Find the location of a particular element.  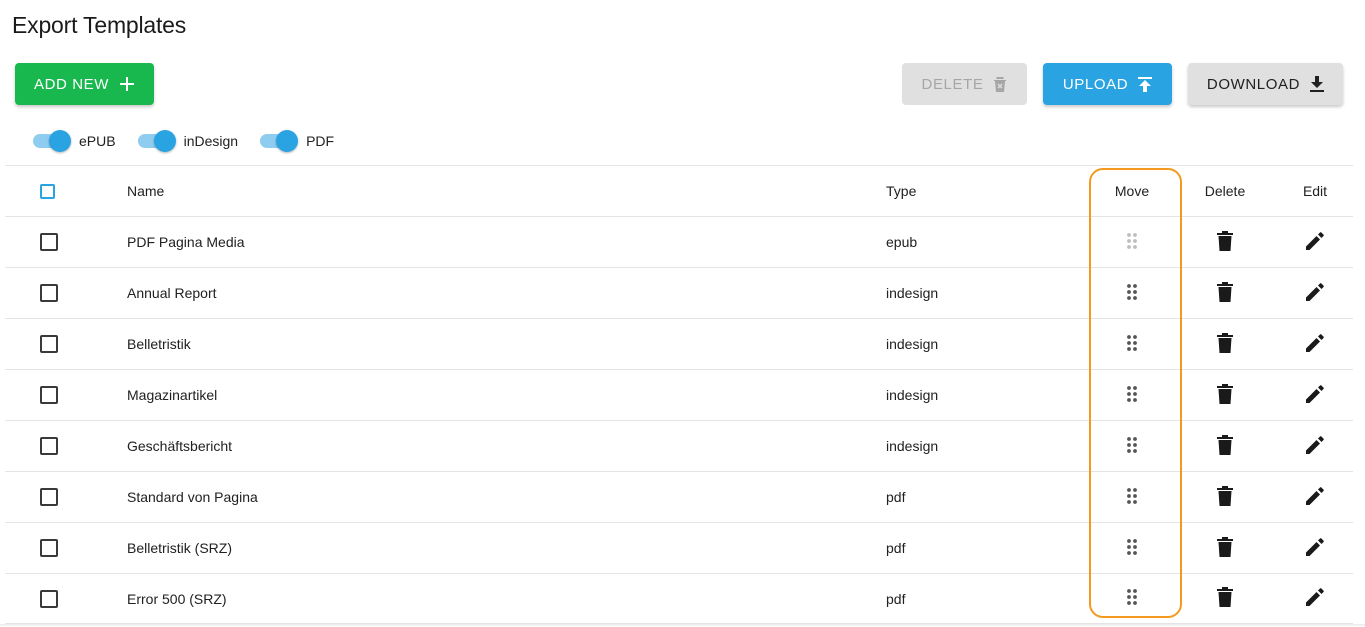

template-type: epub is located at coordinates (902, 242).